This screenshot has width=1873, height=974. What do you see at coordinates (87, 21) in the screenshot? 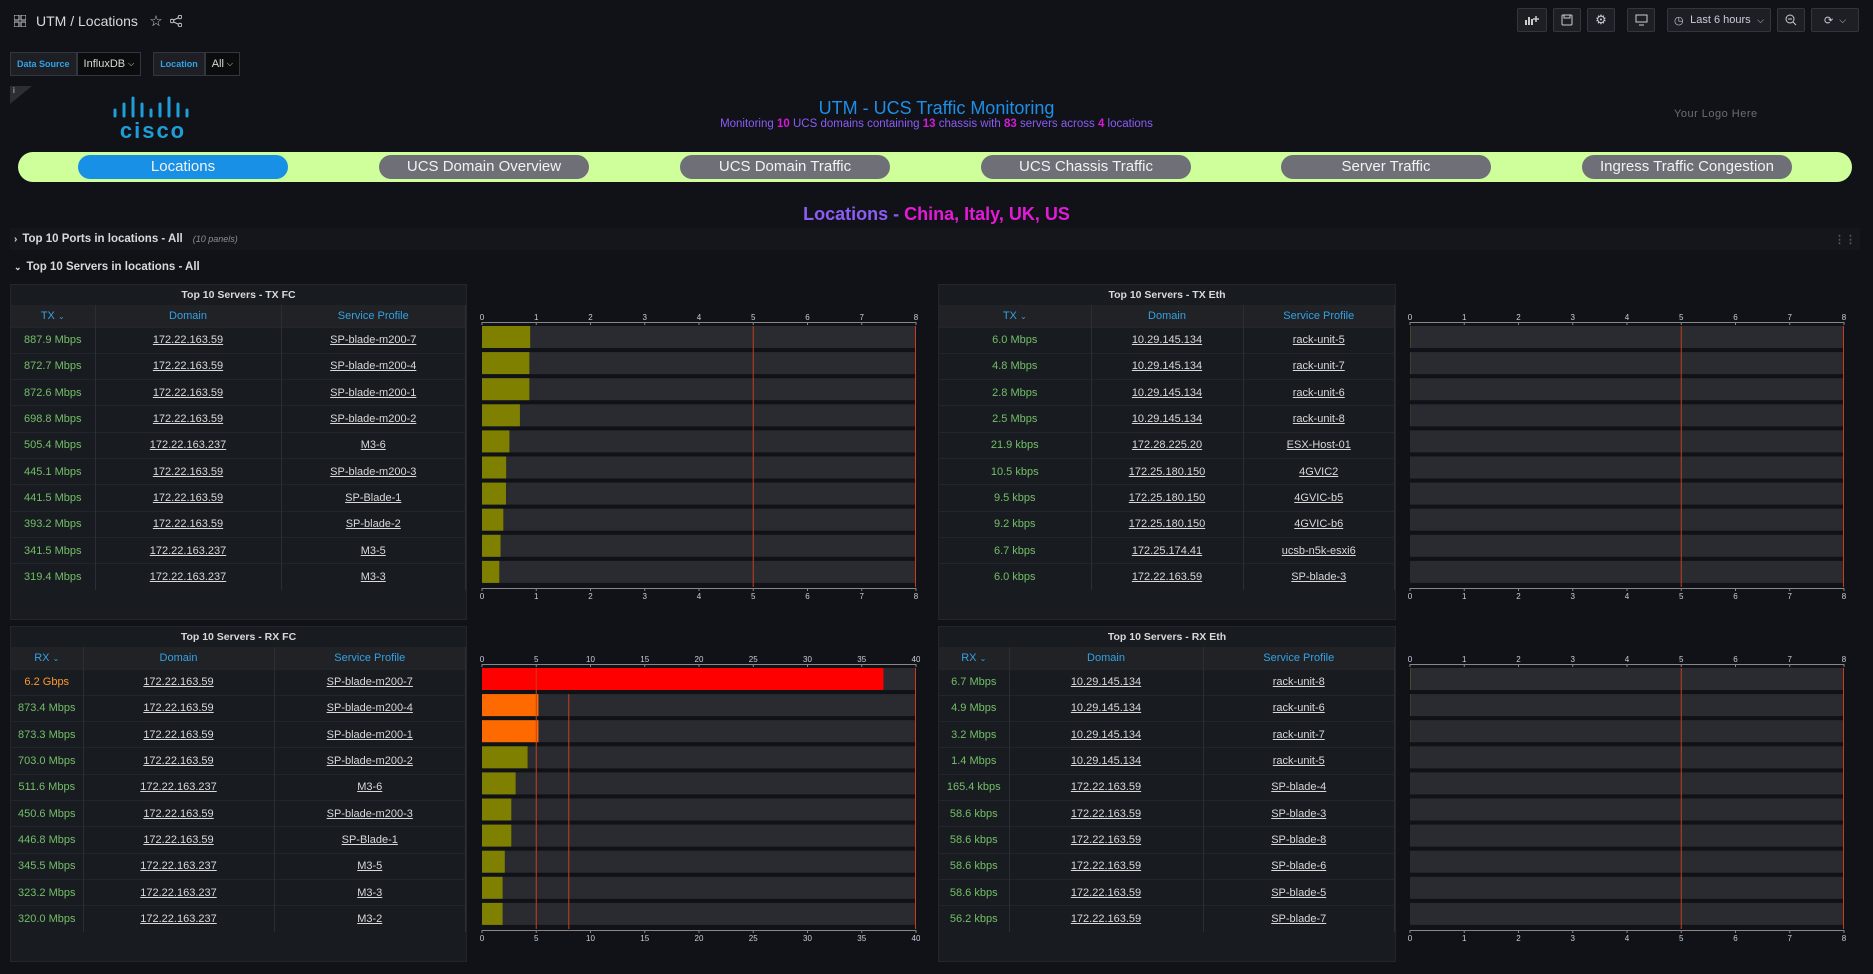
I see `dashboard-title: UTM / Locations` at bounding box center [87, 21].